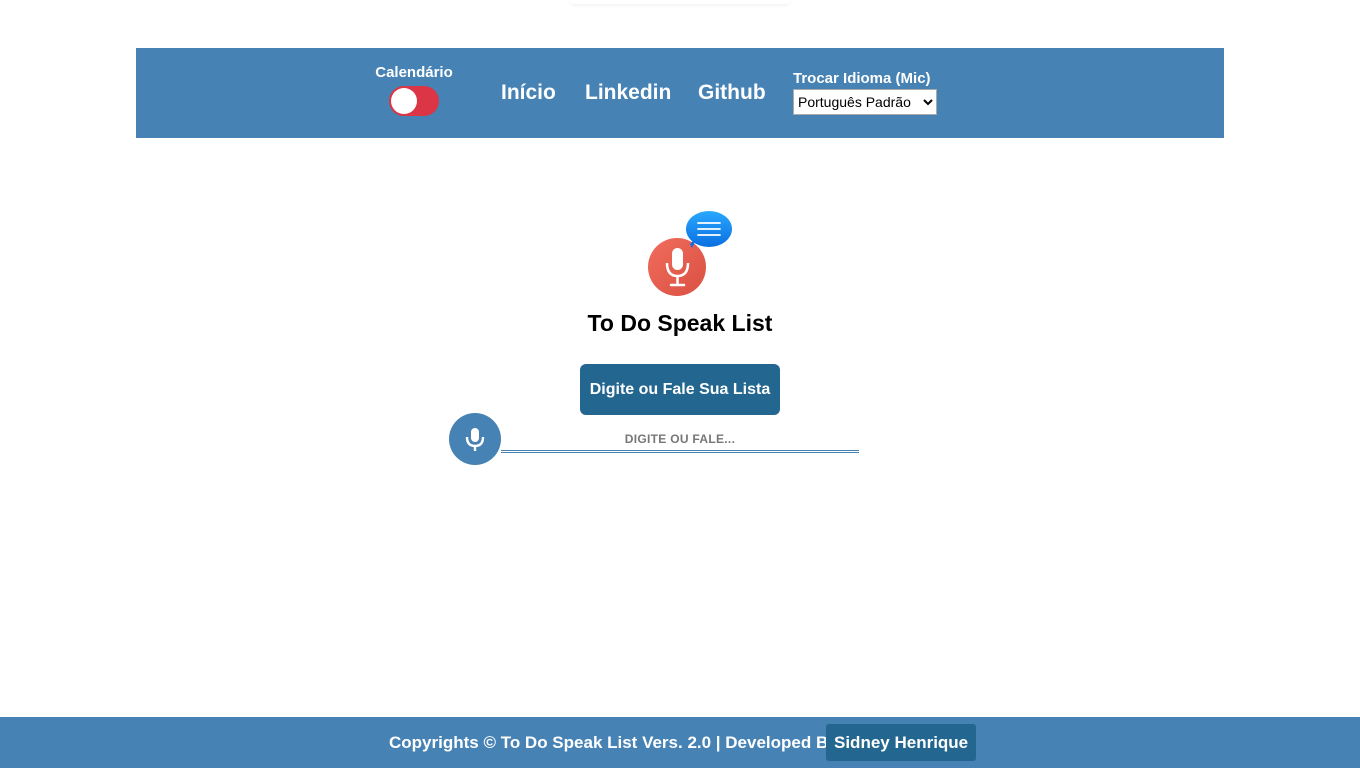  I want to click on nav-link-linkedin: Linkedin, so click(628, 93).